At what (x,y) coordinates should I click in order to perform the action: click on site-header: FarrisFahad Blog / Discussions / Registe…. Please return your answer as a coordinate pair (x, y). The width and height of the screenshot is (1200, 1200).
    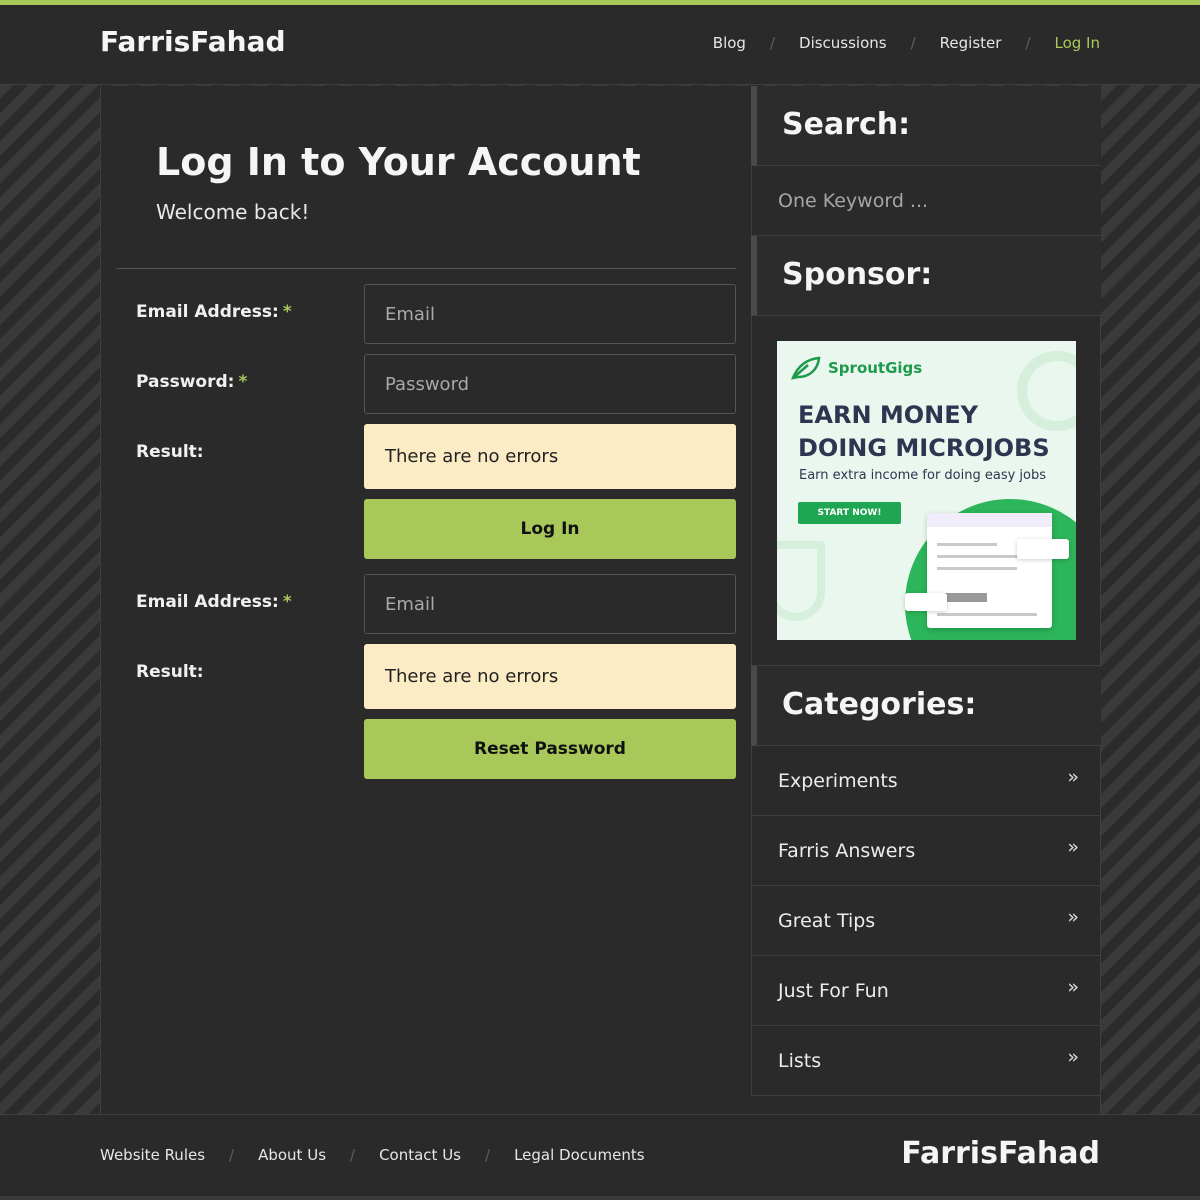
    Looking at the image, I should click on (600, 45).